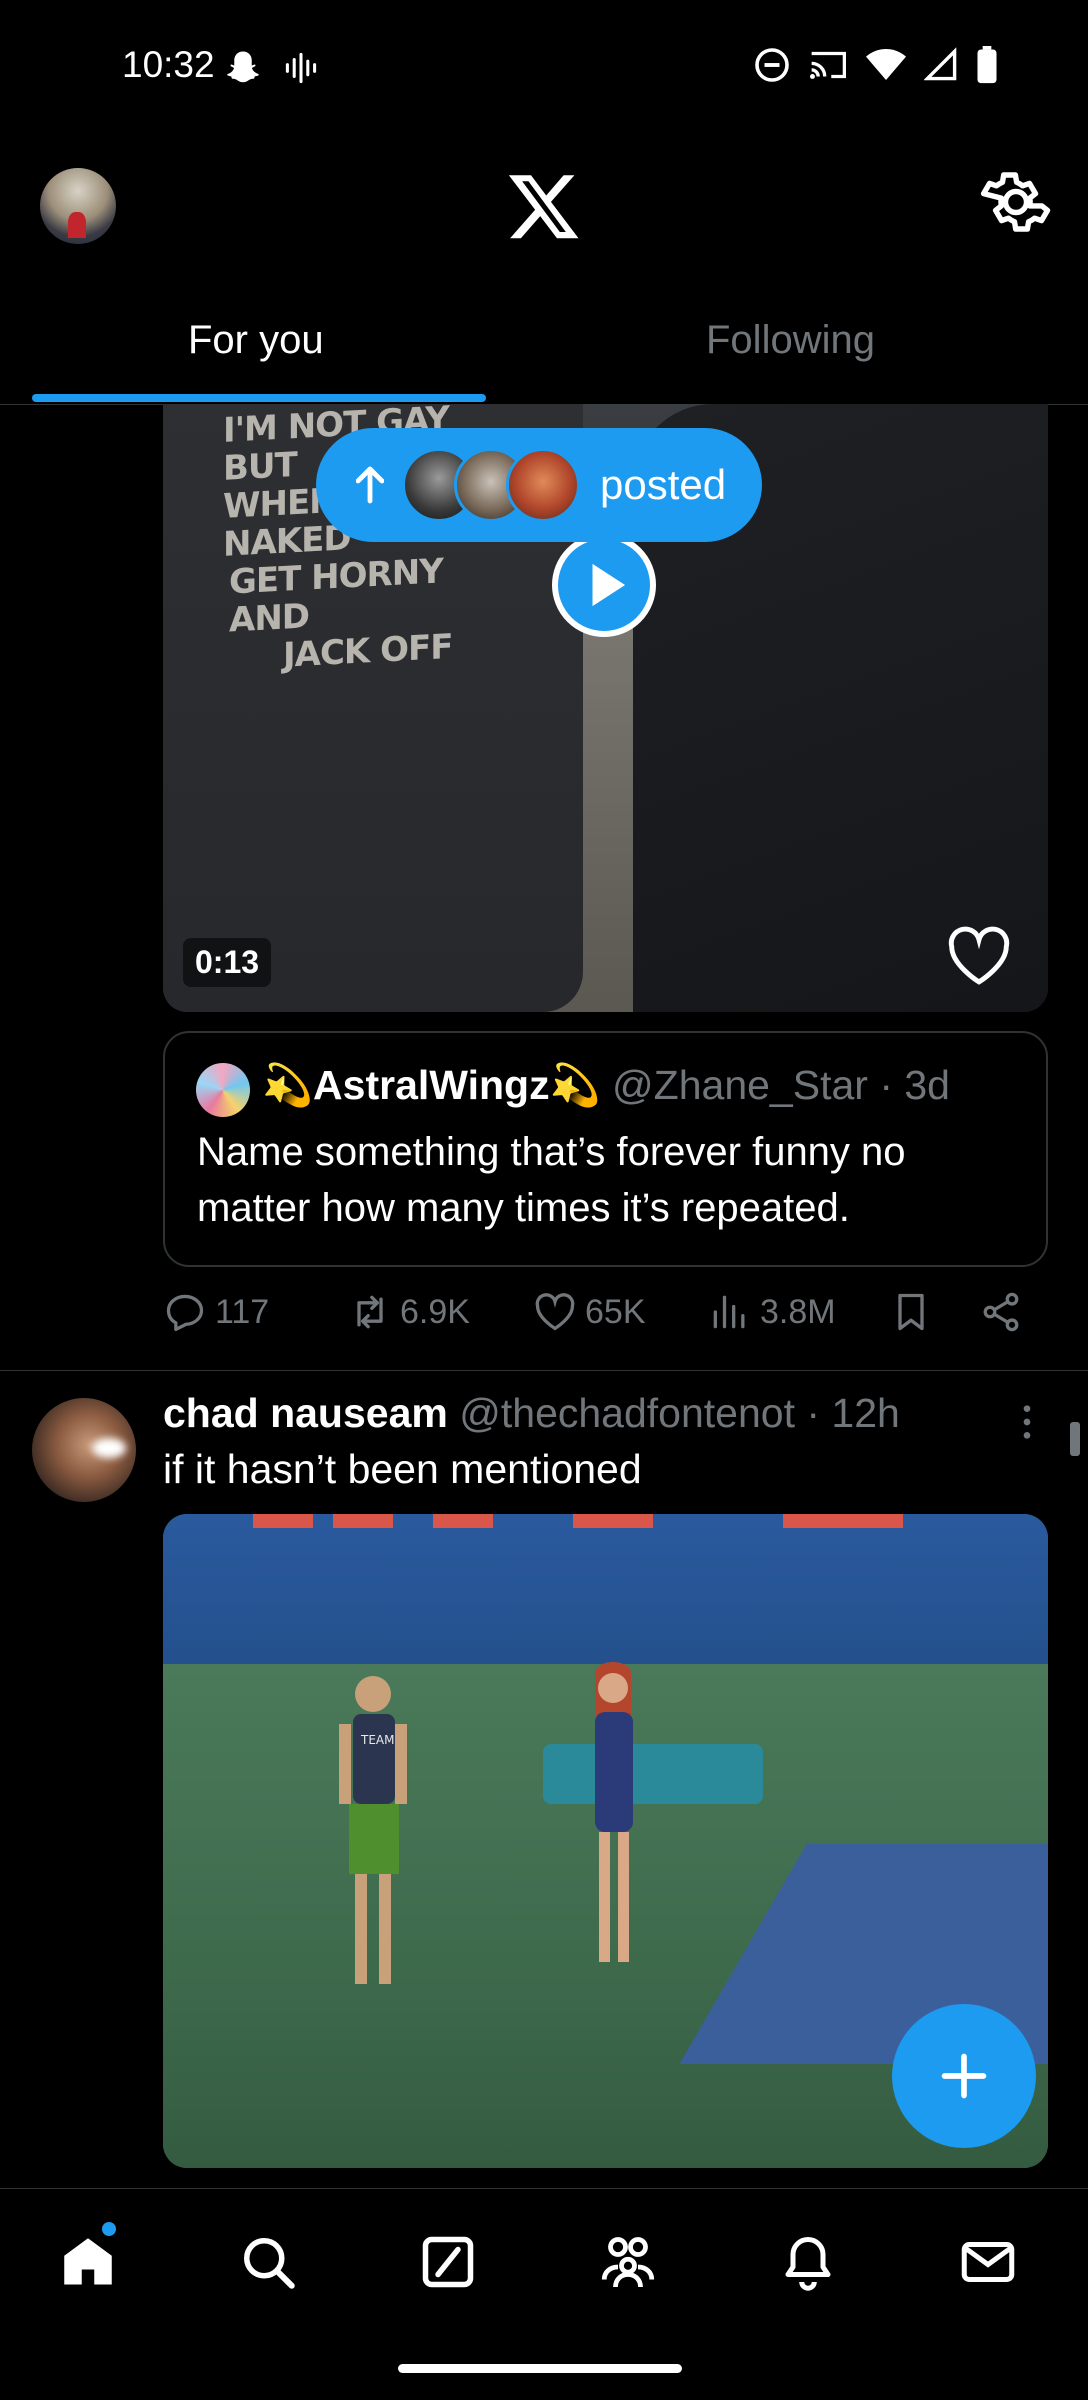 The image size is (1088, 2400). What do you see at coordinates (729, 1312) in the screenshot?
I see `views-icon` at bounding box center [729, 1312].